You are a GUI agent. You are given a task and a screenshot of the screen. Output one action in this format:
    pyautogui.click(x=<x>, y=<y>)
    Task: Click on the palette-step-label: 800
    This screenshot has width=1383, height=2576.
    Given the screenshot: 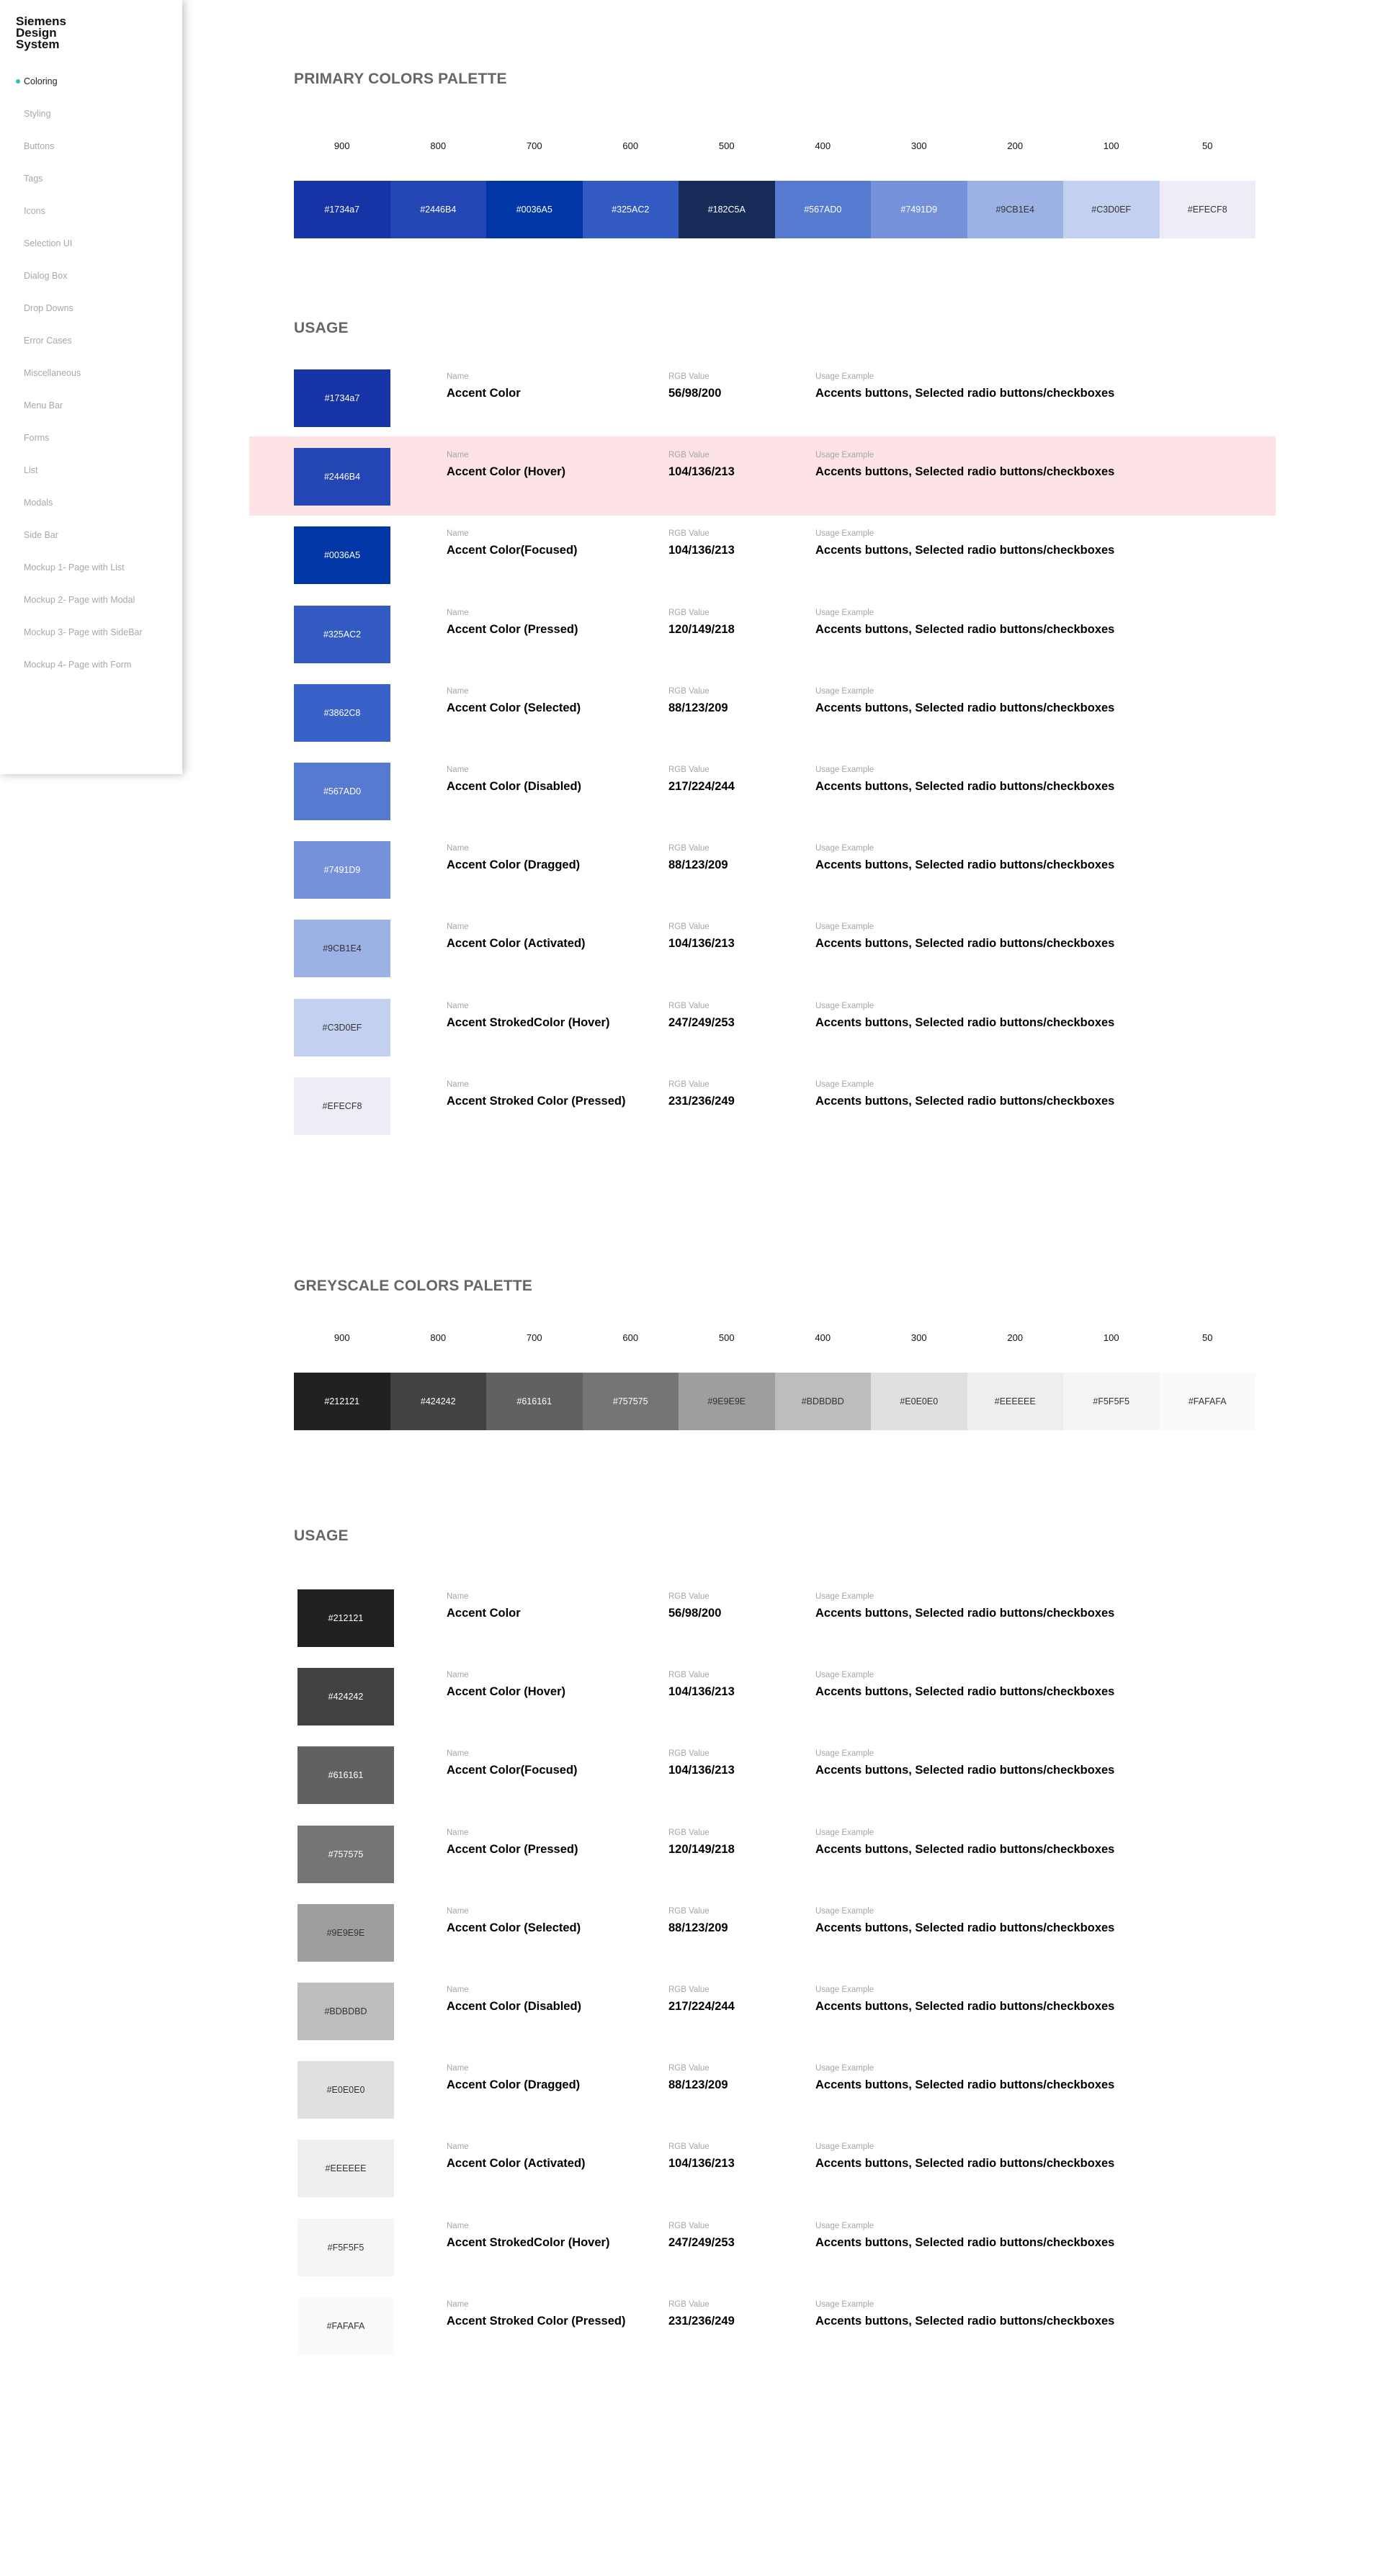 What is the action you would take?
    pyautogui.click(x=438, y=145)
    